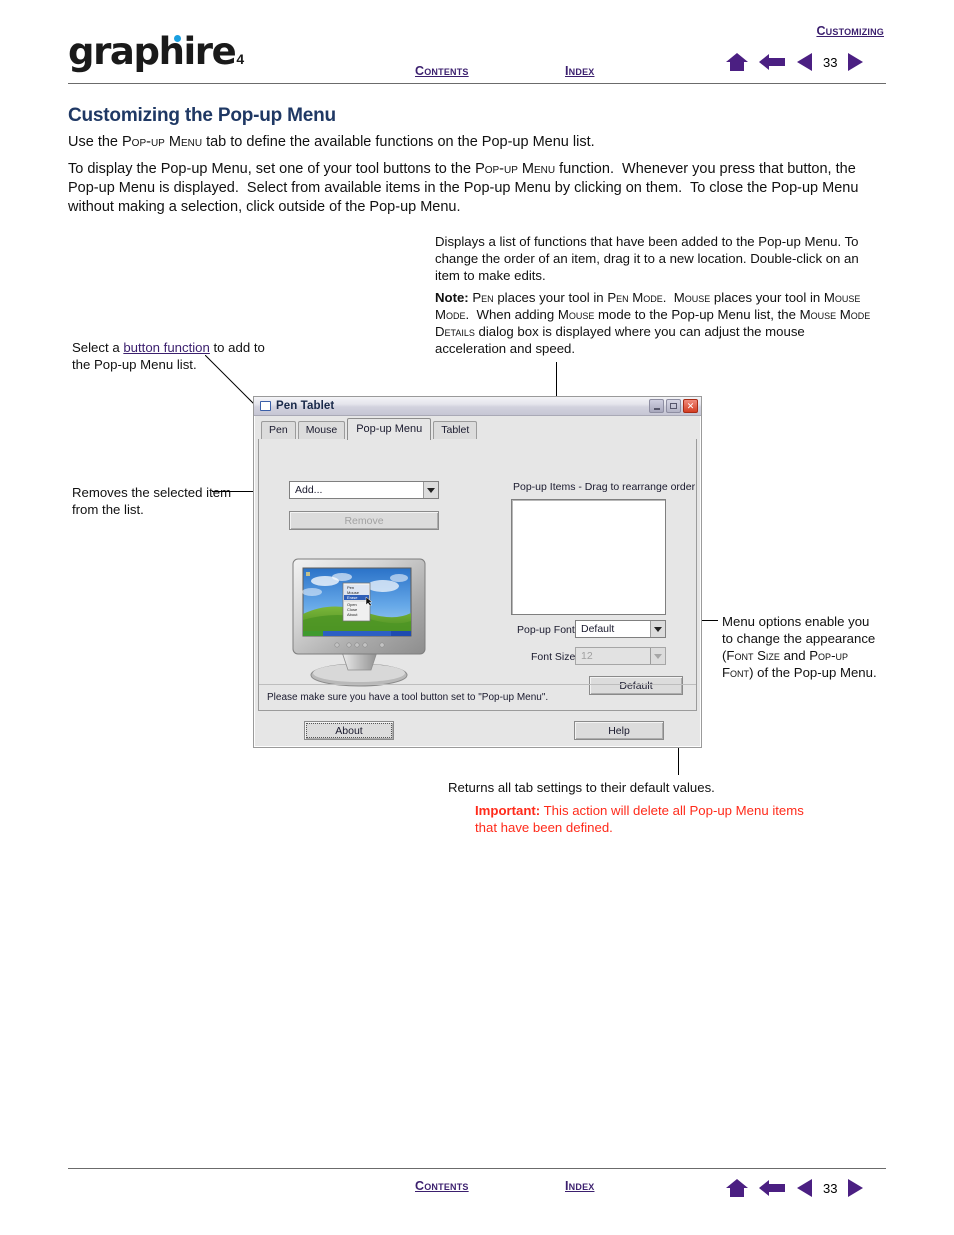 The height and width of the screenshot is (1235, 954). What do you see at coordinates (359, 622) in the screenshot?
I see `monitor-preview: Pen Mouse Erase Open Close About` at bounding box center [359, 622].